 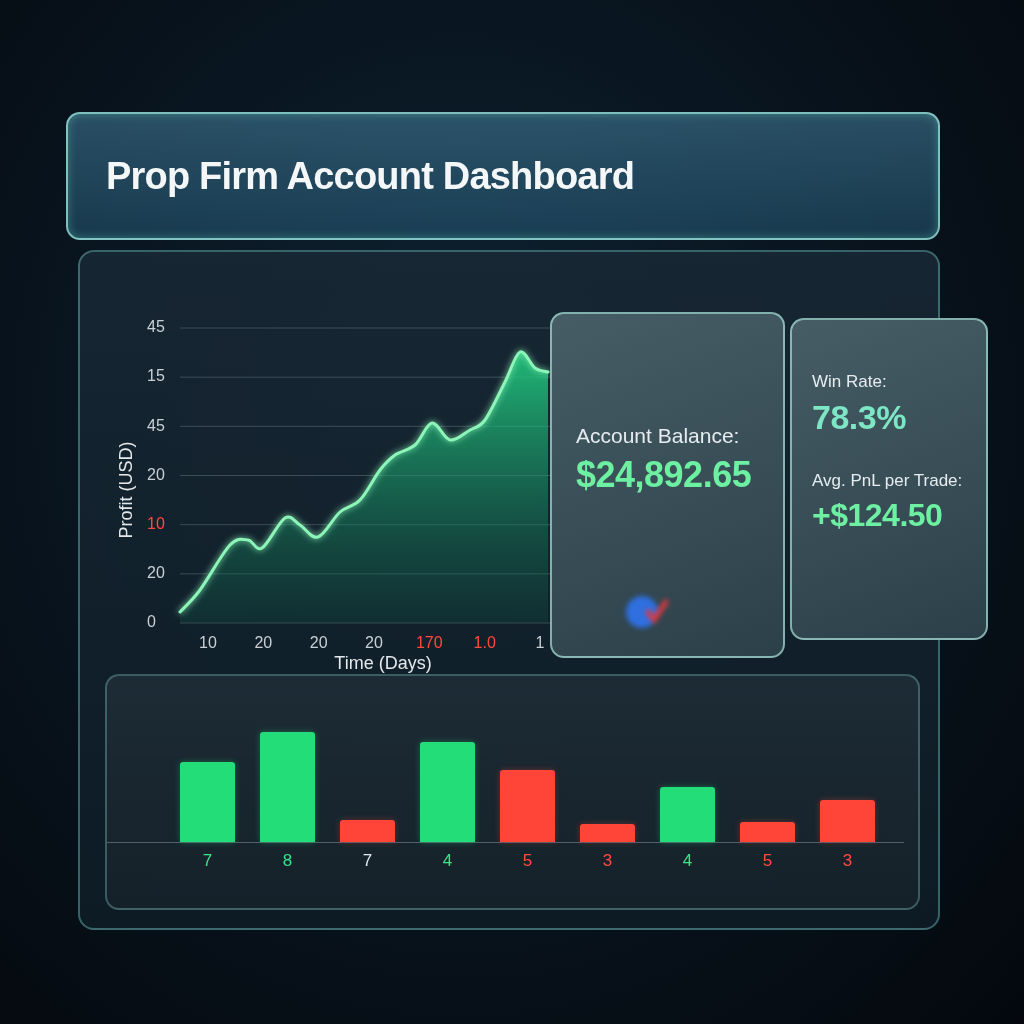 I want to click on metric-label: Avg. PnL per Trade:, so click(x=888, y=481).